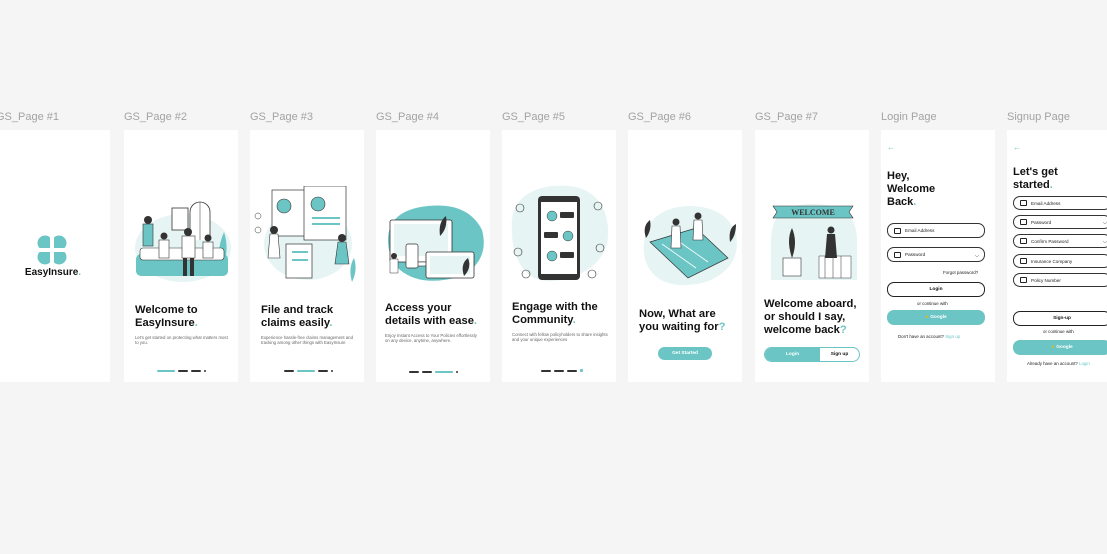 This screenshot has width=1107, height=554. I want to click on policy-number-field: Policy Number, so click(1060, 280).